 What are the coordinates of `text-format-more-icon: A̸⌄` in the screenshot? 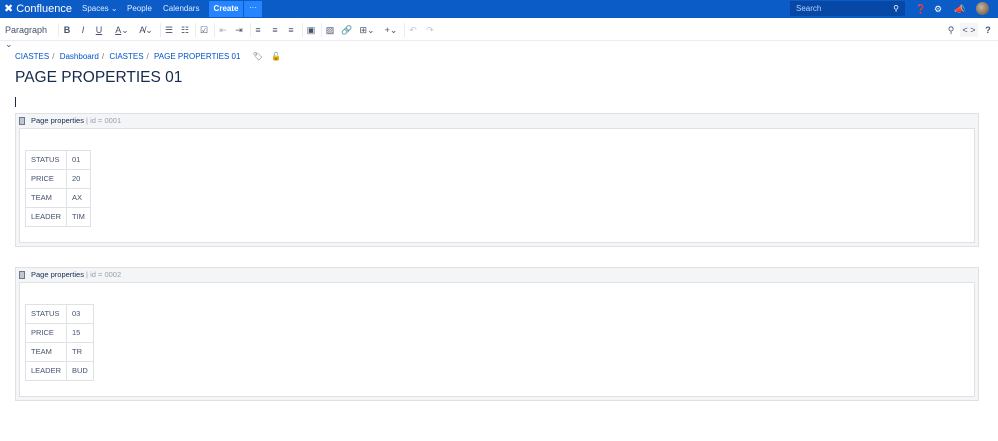 It's located at (146, 30).